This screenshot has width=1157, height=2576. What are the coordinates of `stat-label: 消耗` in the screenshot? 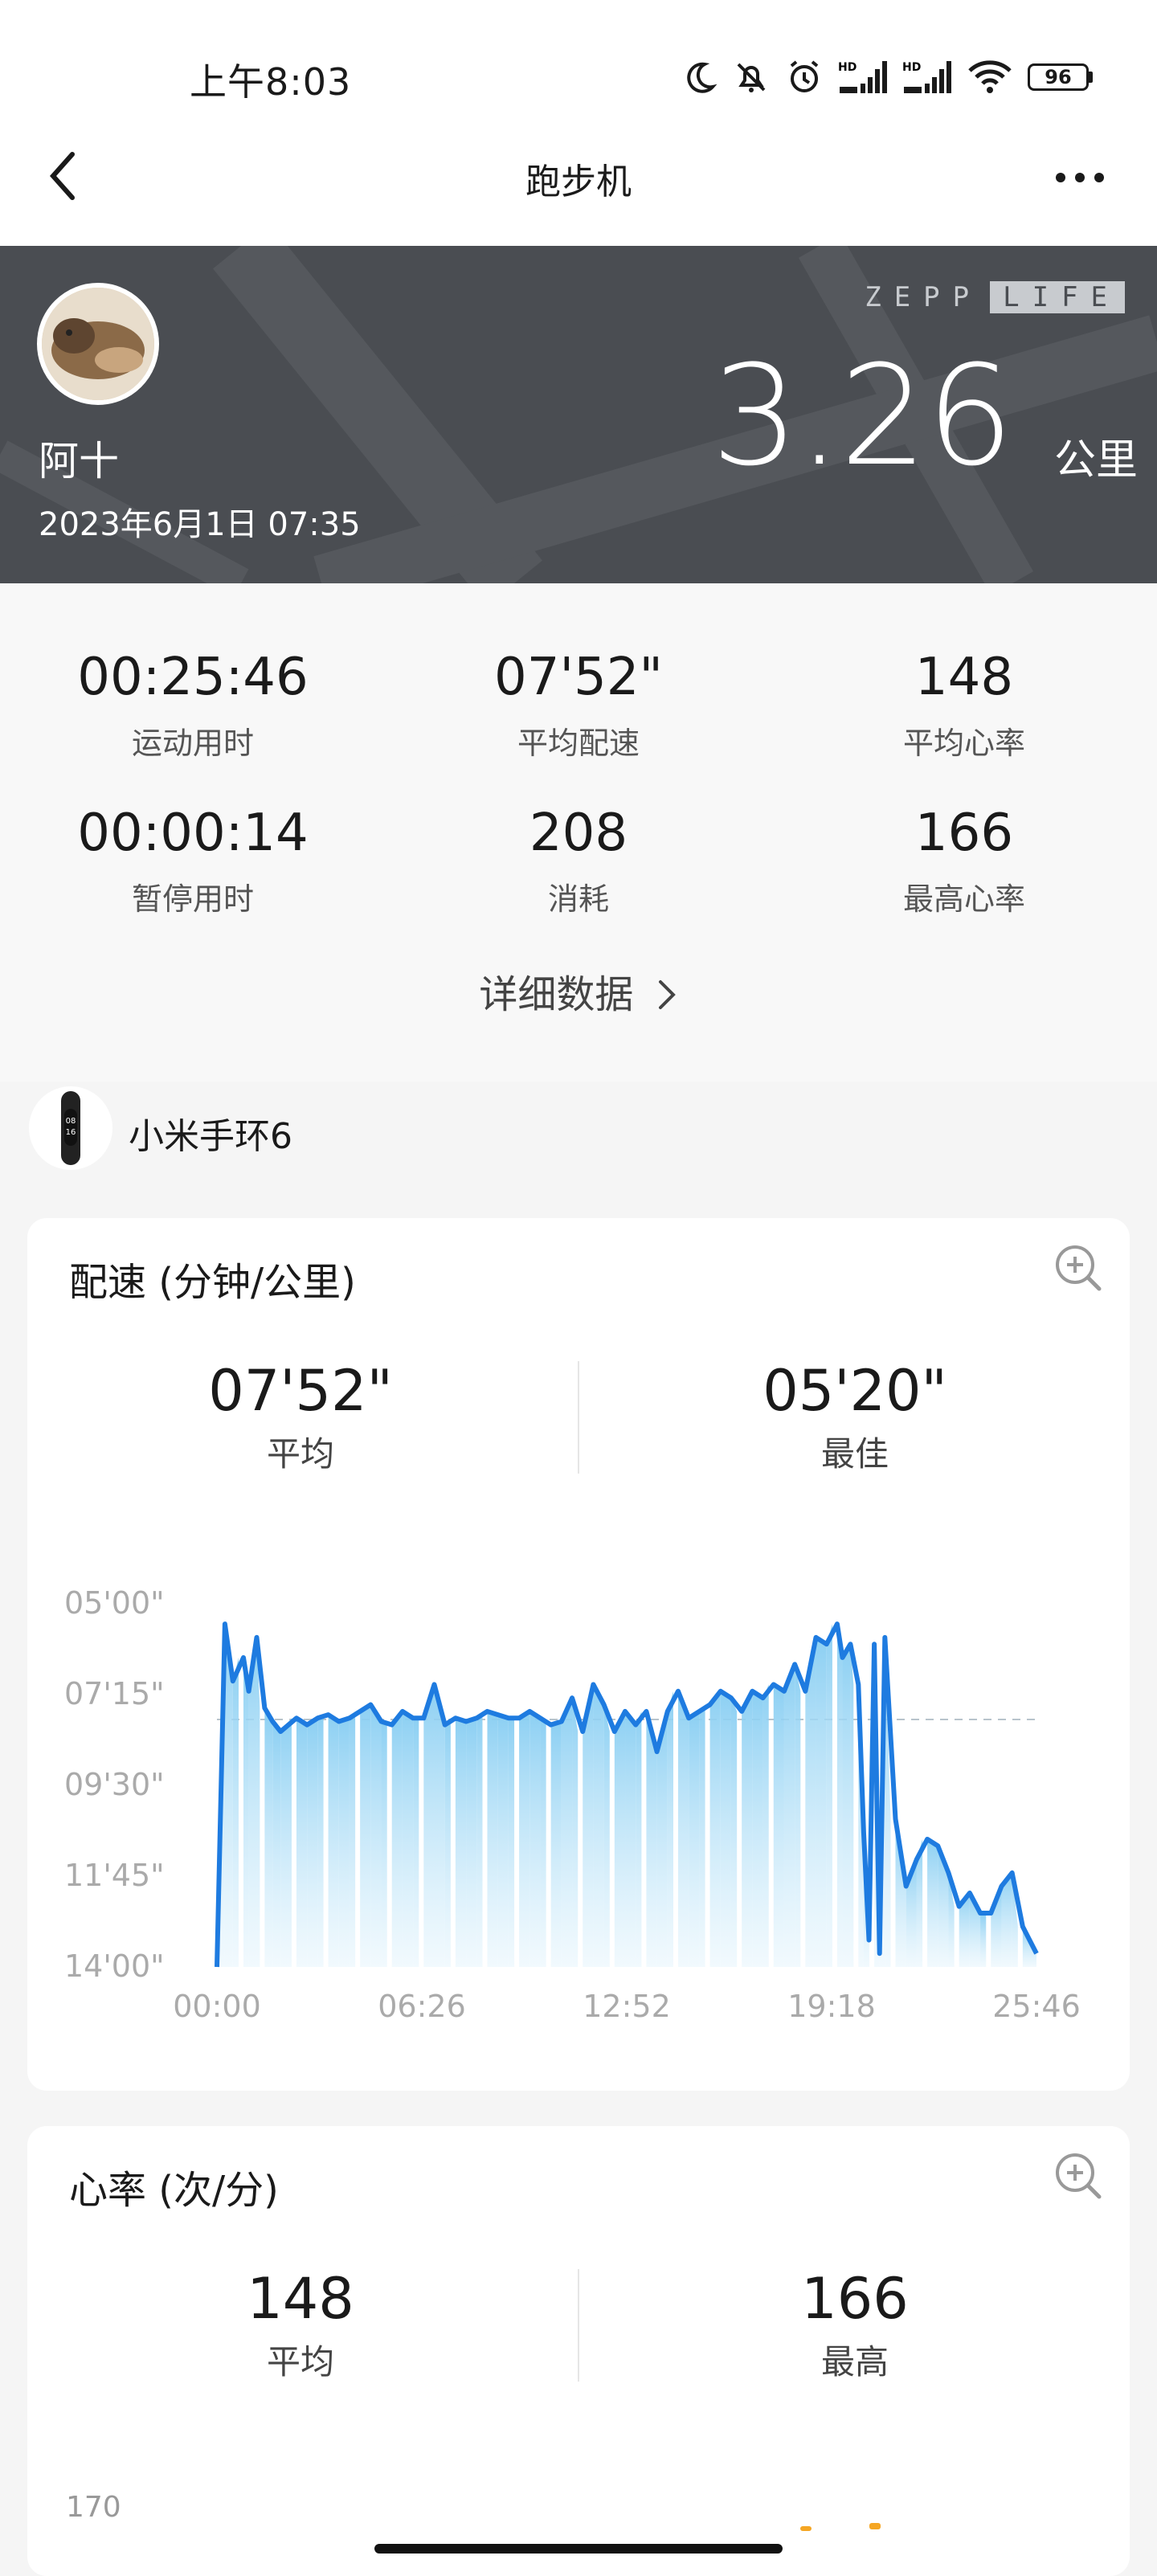 It's located at (578, 899).